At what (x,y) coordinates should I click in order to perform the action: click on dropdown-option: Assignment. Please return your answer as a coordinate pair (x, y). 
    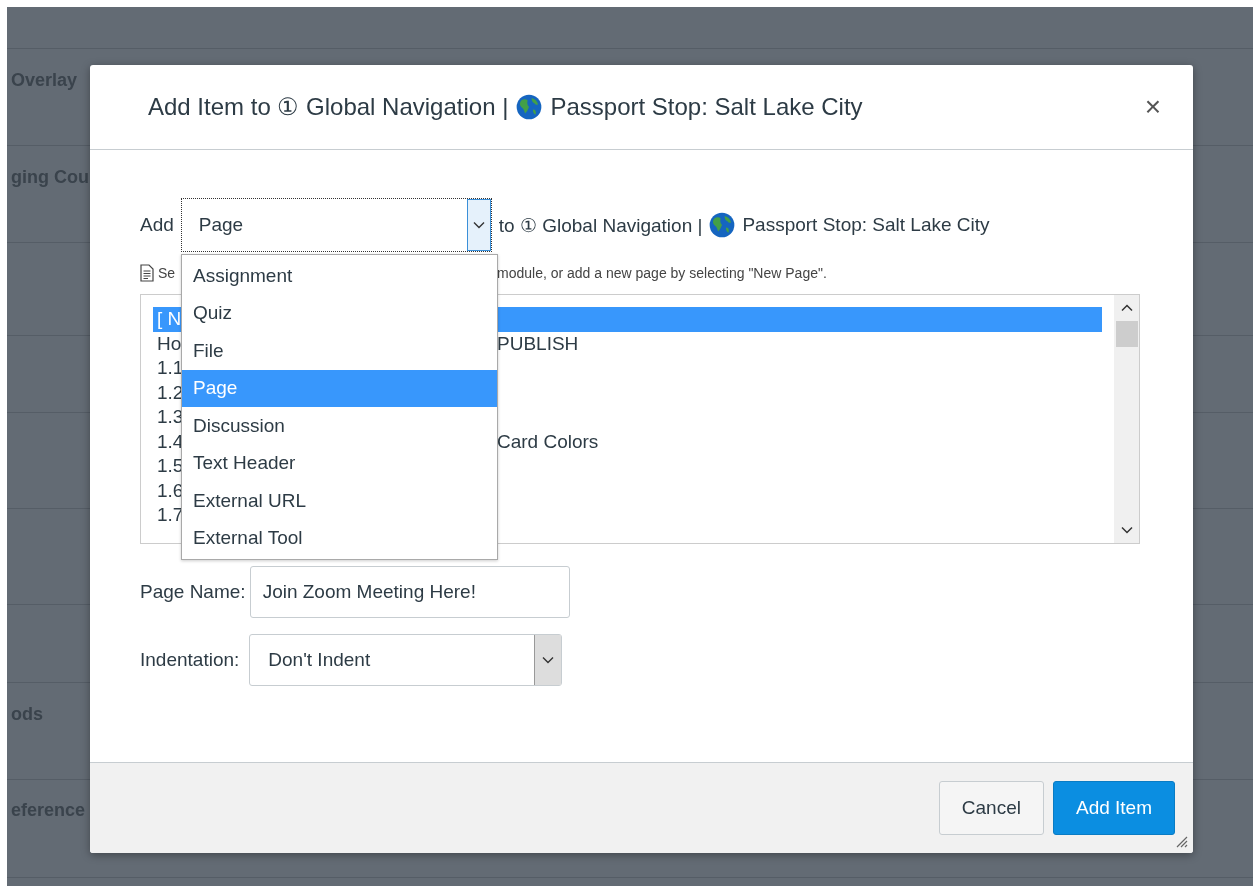
    Looking at the image, I should click on (339, 276).